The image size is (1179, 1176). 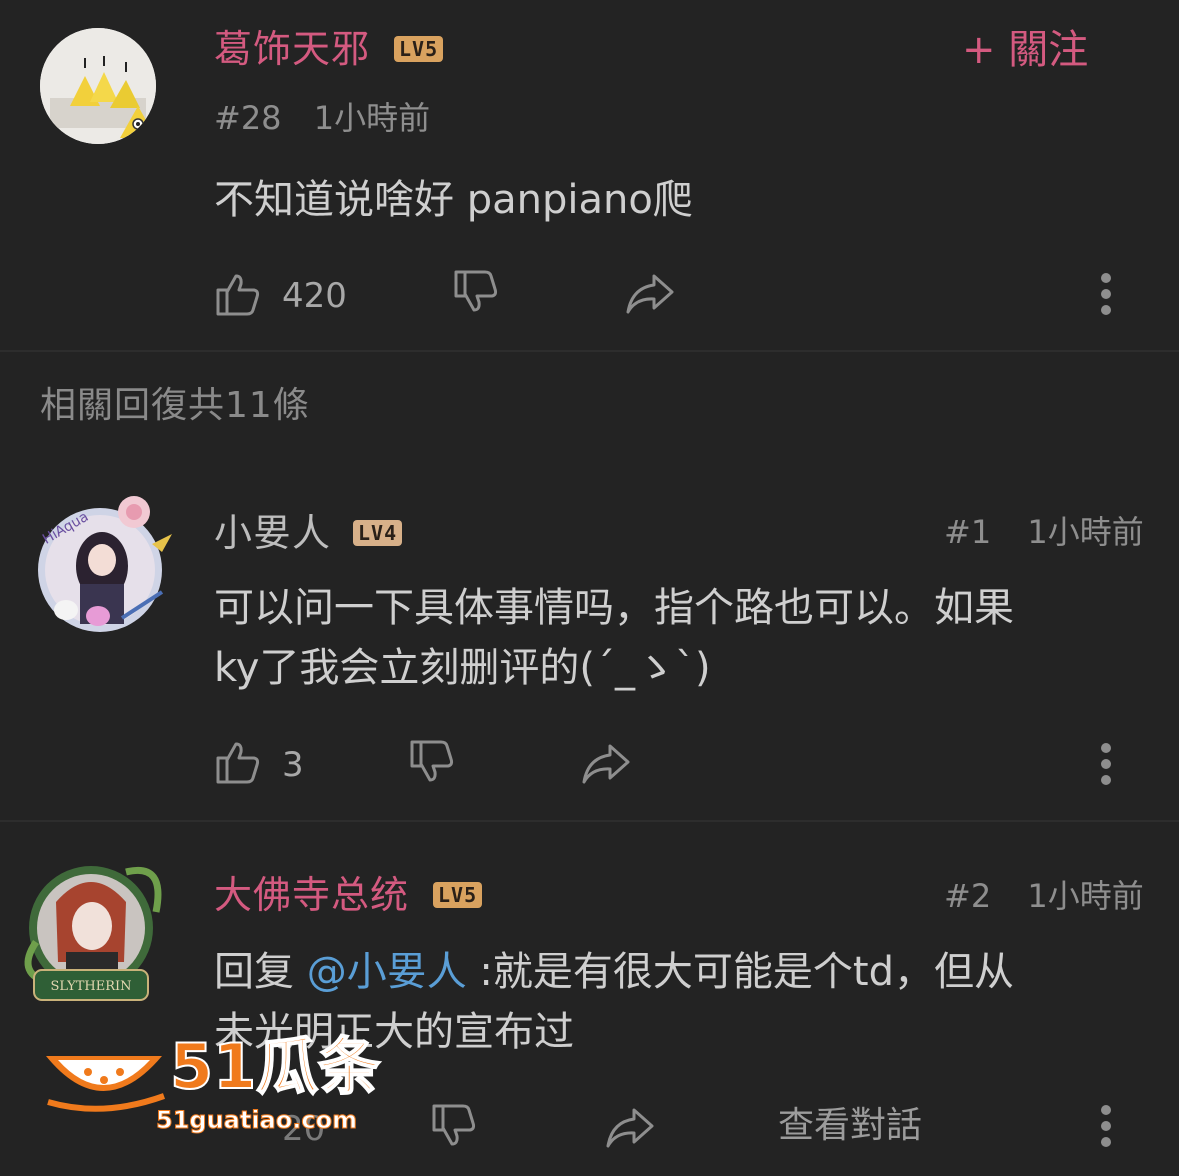 What do you see at coordinates (292, 49) in the screenshot?
I see `username: 葛饰天邪` at bounding box center [292, 49].